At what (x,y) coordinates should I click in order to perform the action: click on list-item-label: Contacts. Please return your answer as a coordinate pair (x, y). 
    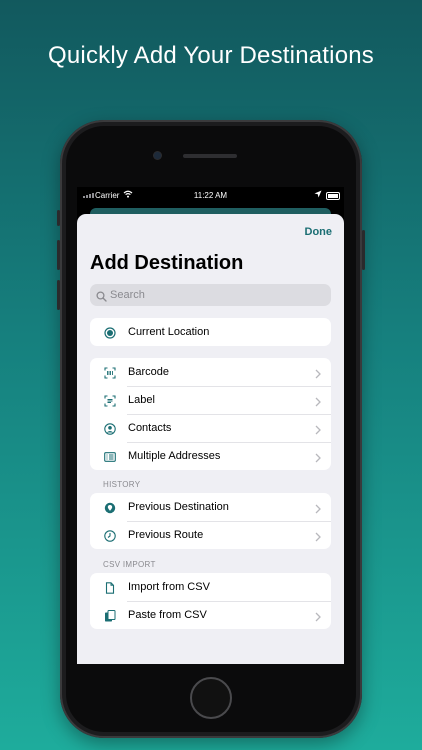
    Looking at the image, I should click on (150, 428).